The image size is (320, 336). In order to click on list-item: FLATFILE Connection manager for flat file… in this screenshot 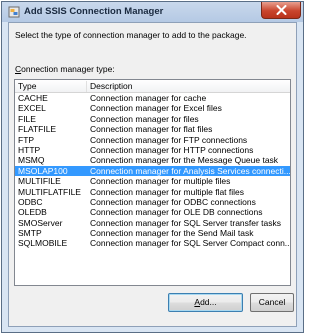, I will do `click(152, 129)`.